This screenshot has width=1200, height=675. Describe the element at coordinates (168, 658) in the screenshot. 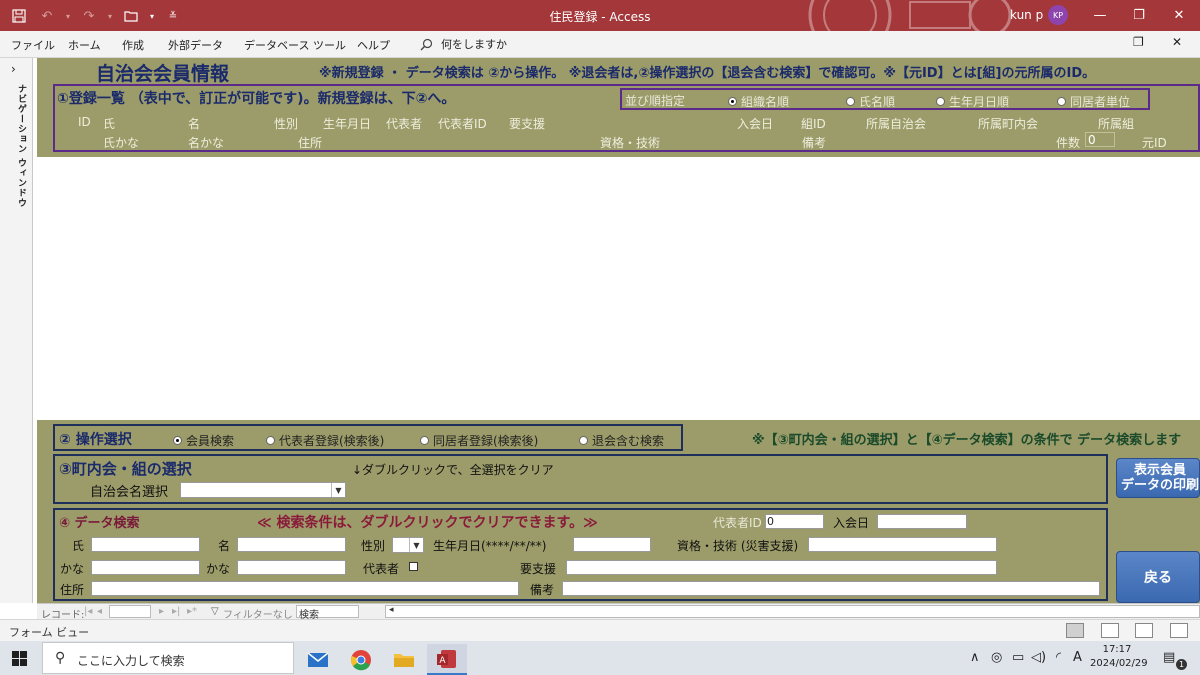

I see `taskbar-search: ⚲ ここに入力して検索` at that location.